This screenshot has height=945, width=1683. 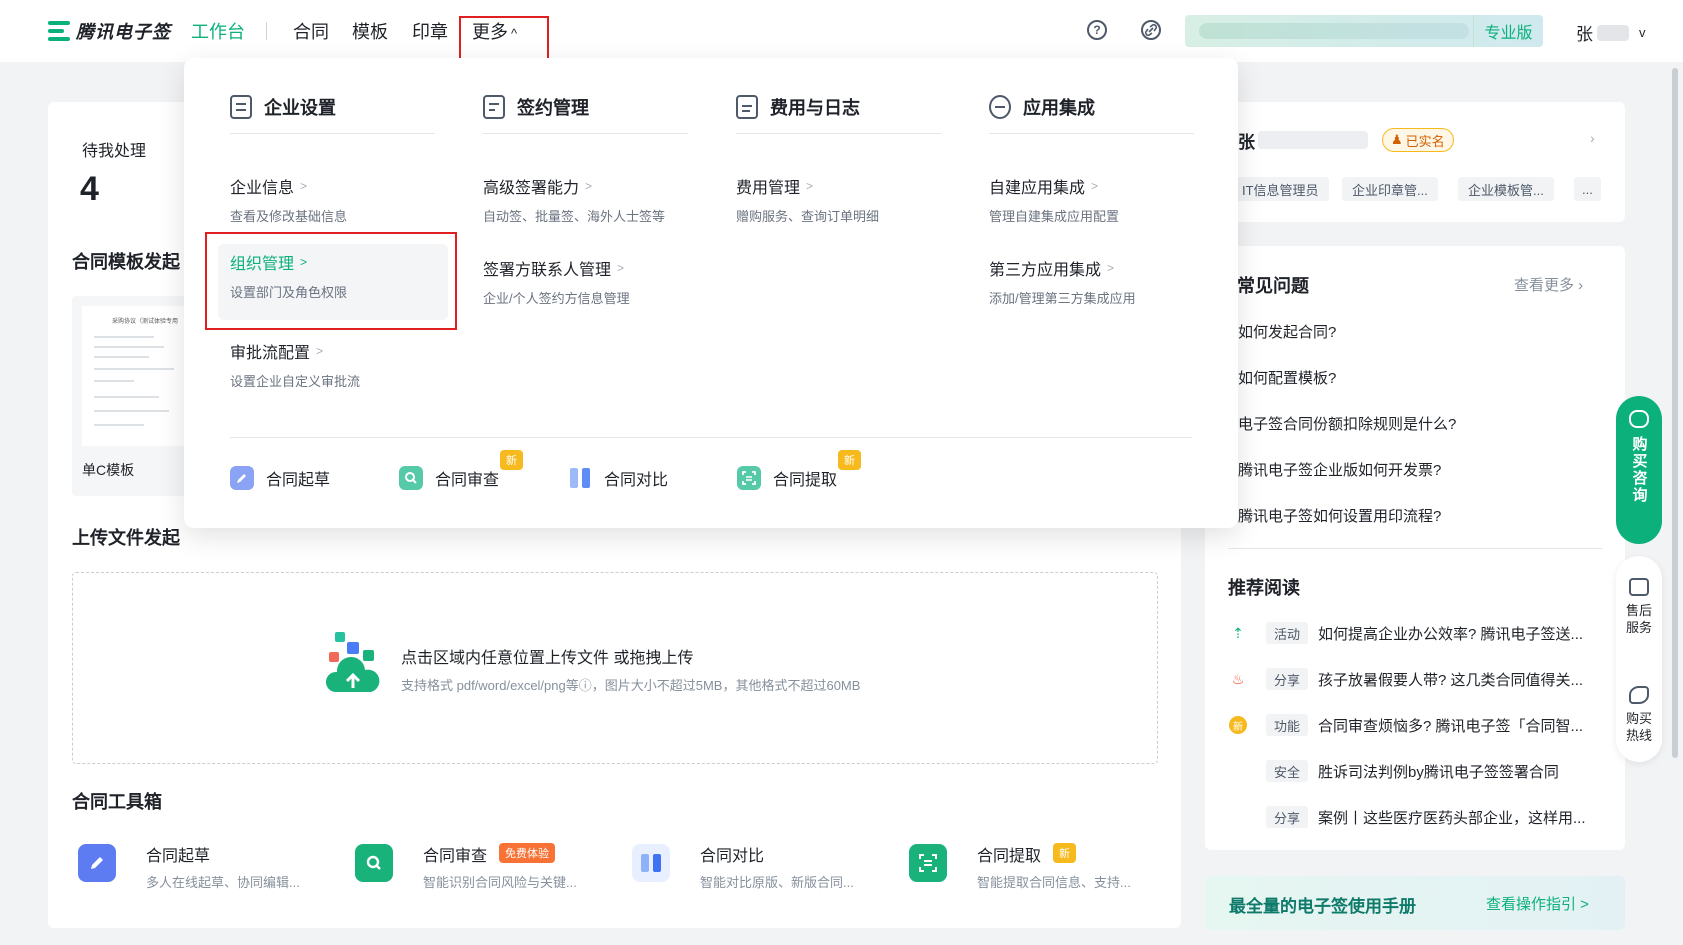 I want to click on reading-text: 胜诉司法判例by腾讯电子签签署合同, so click(x=1438, y=772).